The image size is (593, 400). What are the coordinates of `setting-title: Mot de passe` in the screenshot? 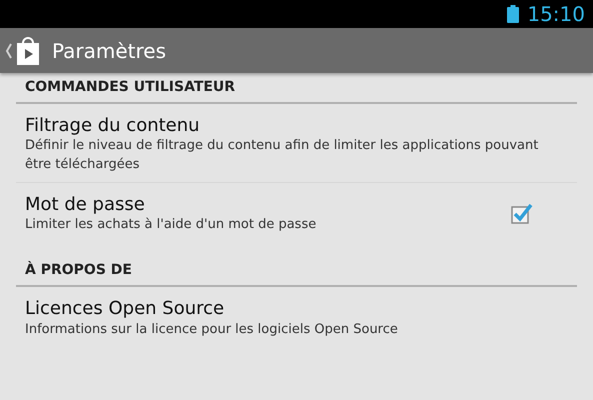 It's located at (85, 204).